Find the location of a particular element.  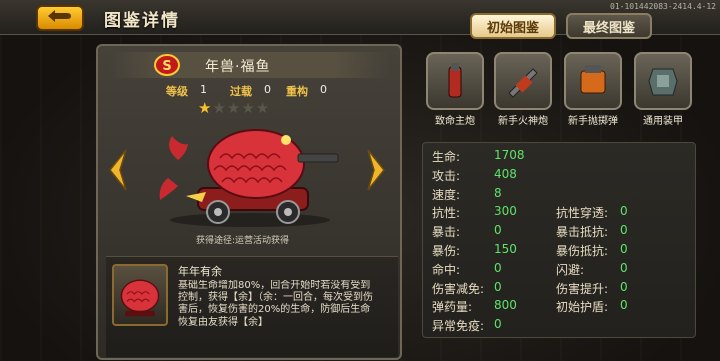

back-button is located at coordinates (60, 18).